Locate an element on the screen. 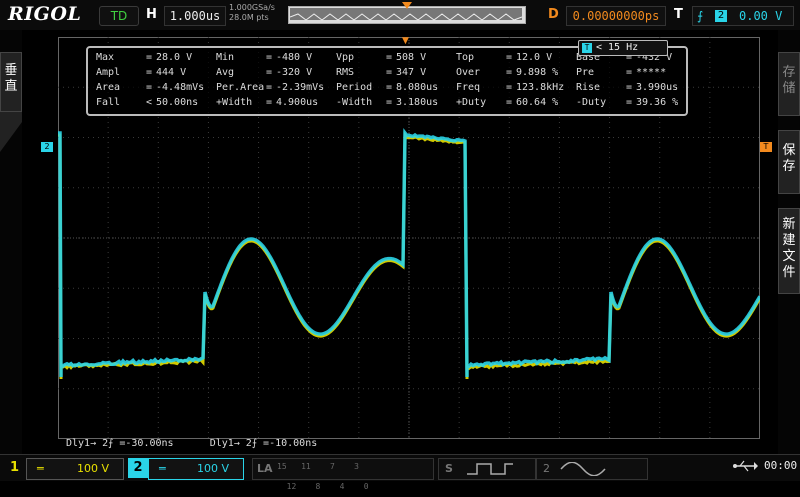  trigger-level-marker: T is located at coordinates (766, 147).